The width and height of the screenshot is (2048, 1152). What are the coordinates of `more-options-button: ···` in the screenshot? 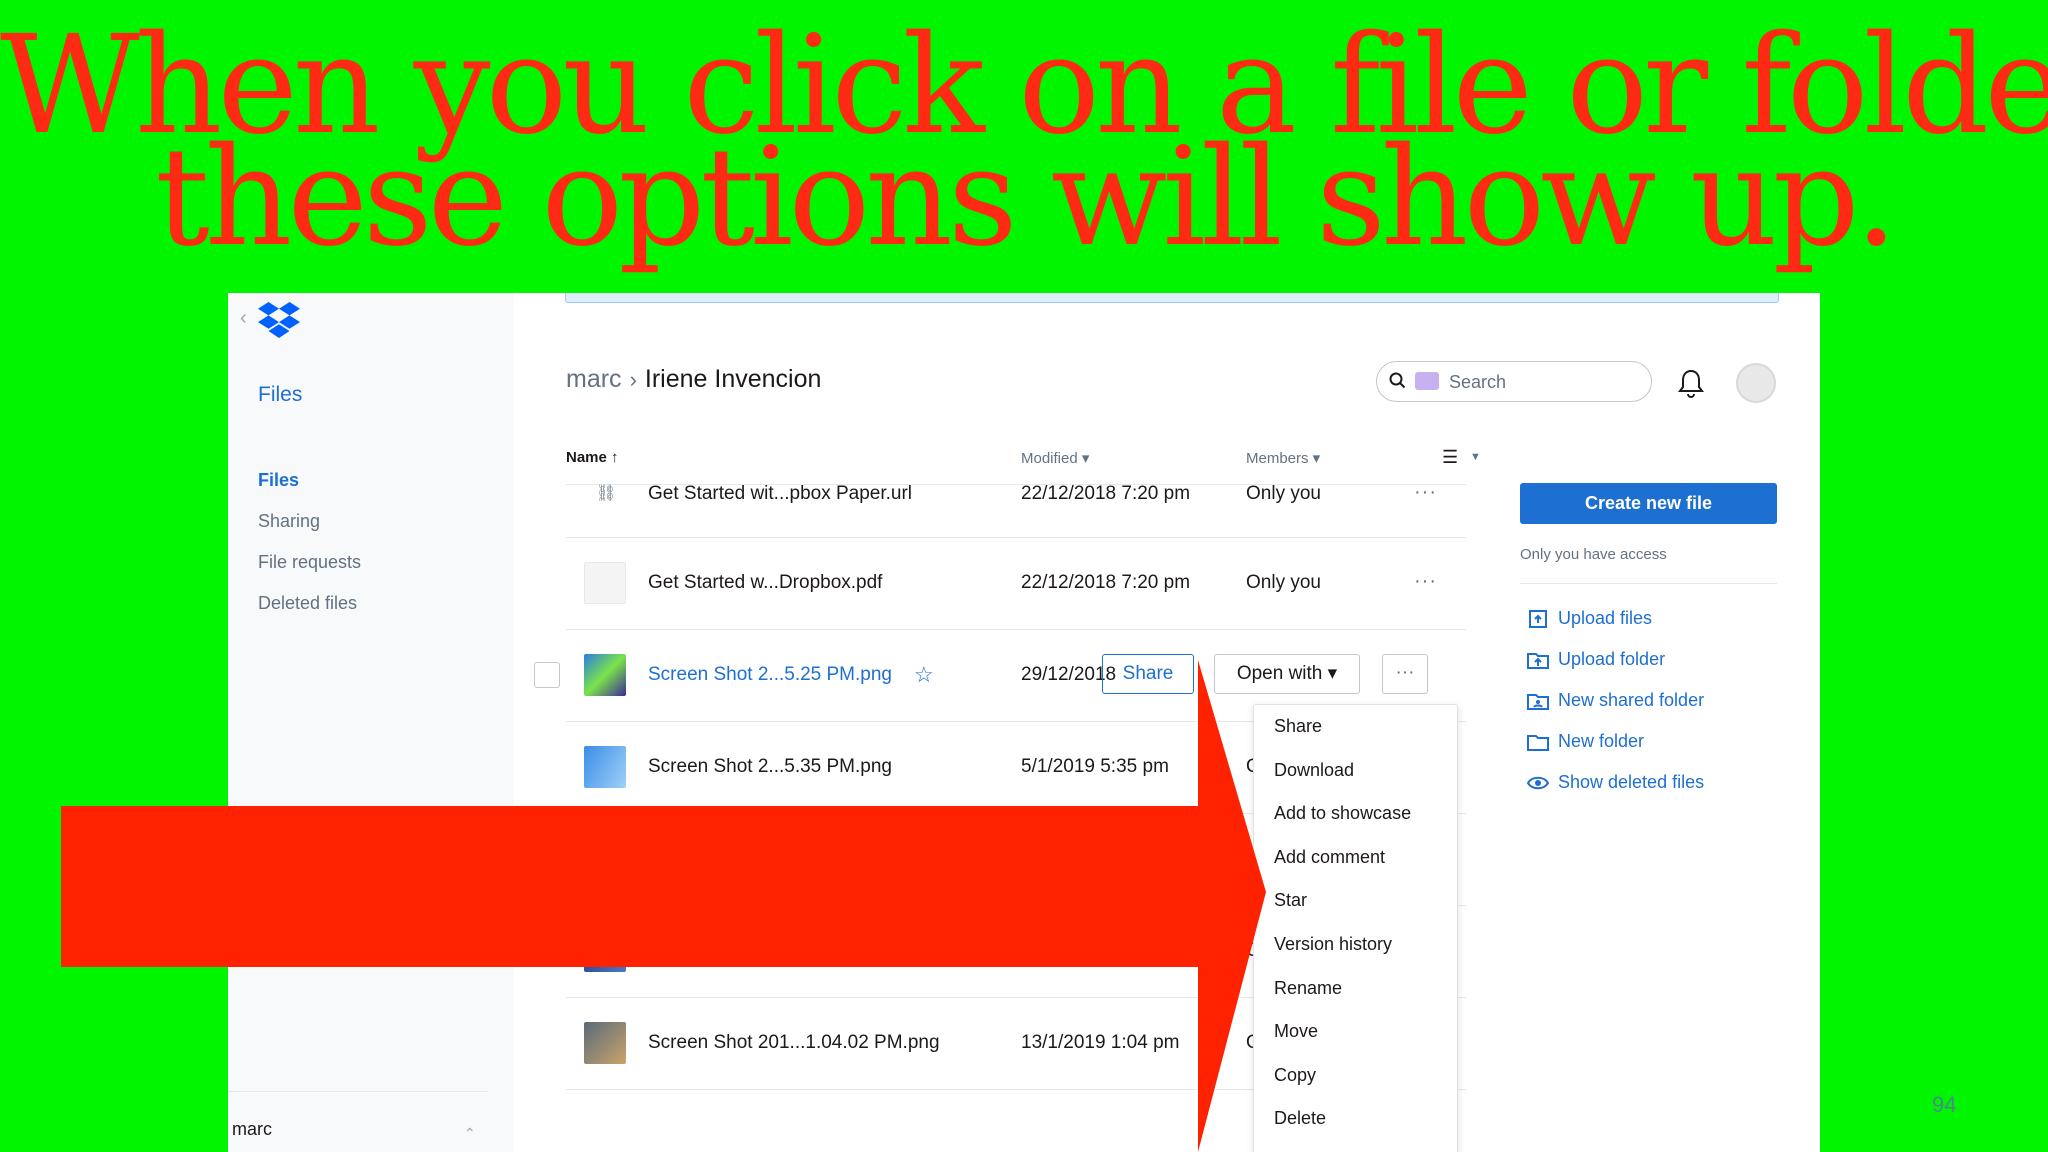 It's located at (1405, 674).